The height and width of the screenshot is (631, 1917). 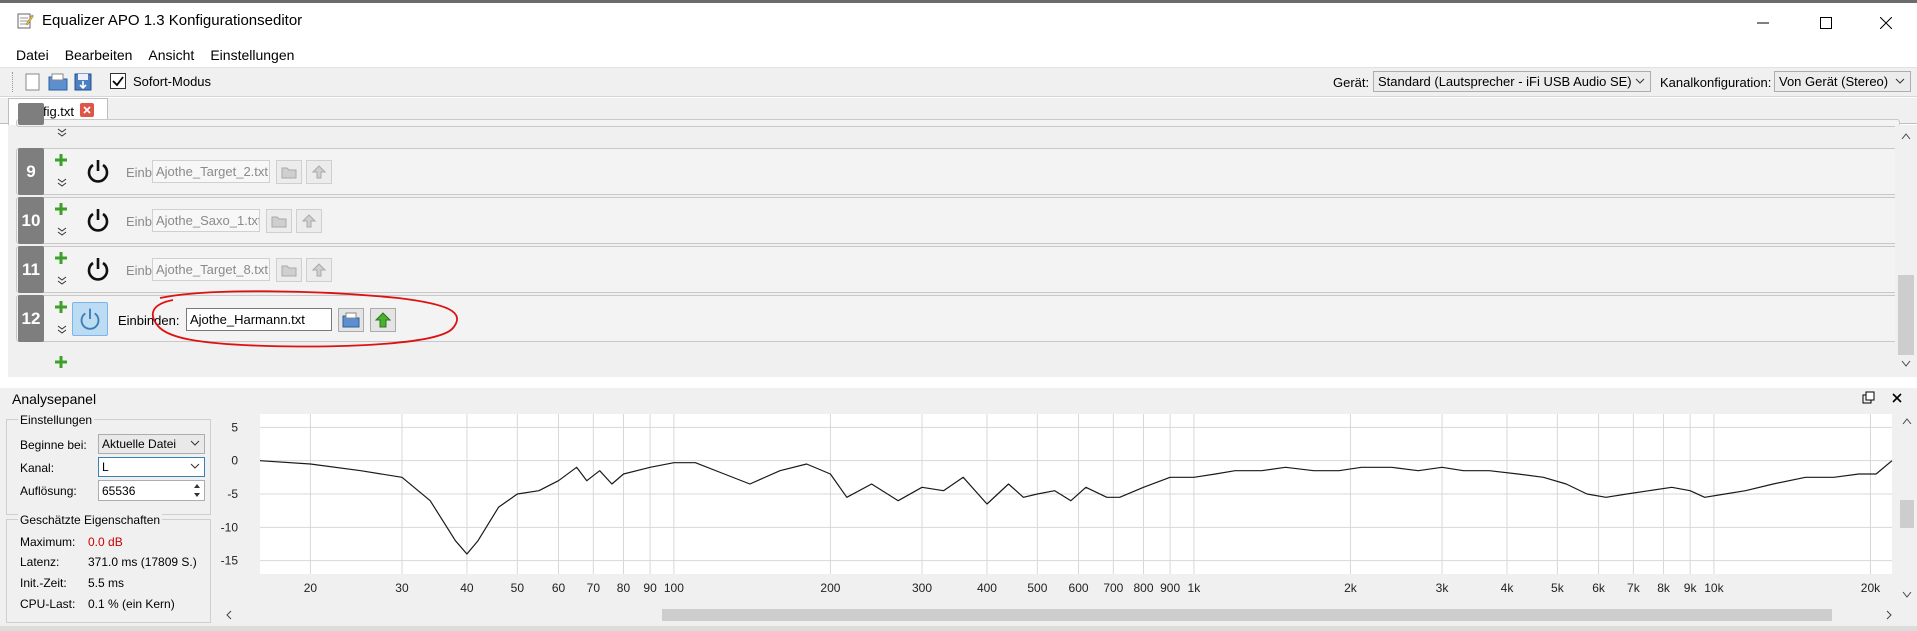 What do you see at coordinates (13, 82) in the screenshot?
I see `toolbar-grip` at bounding box center [13, 82].